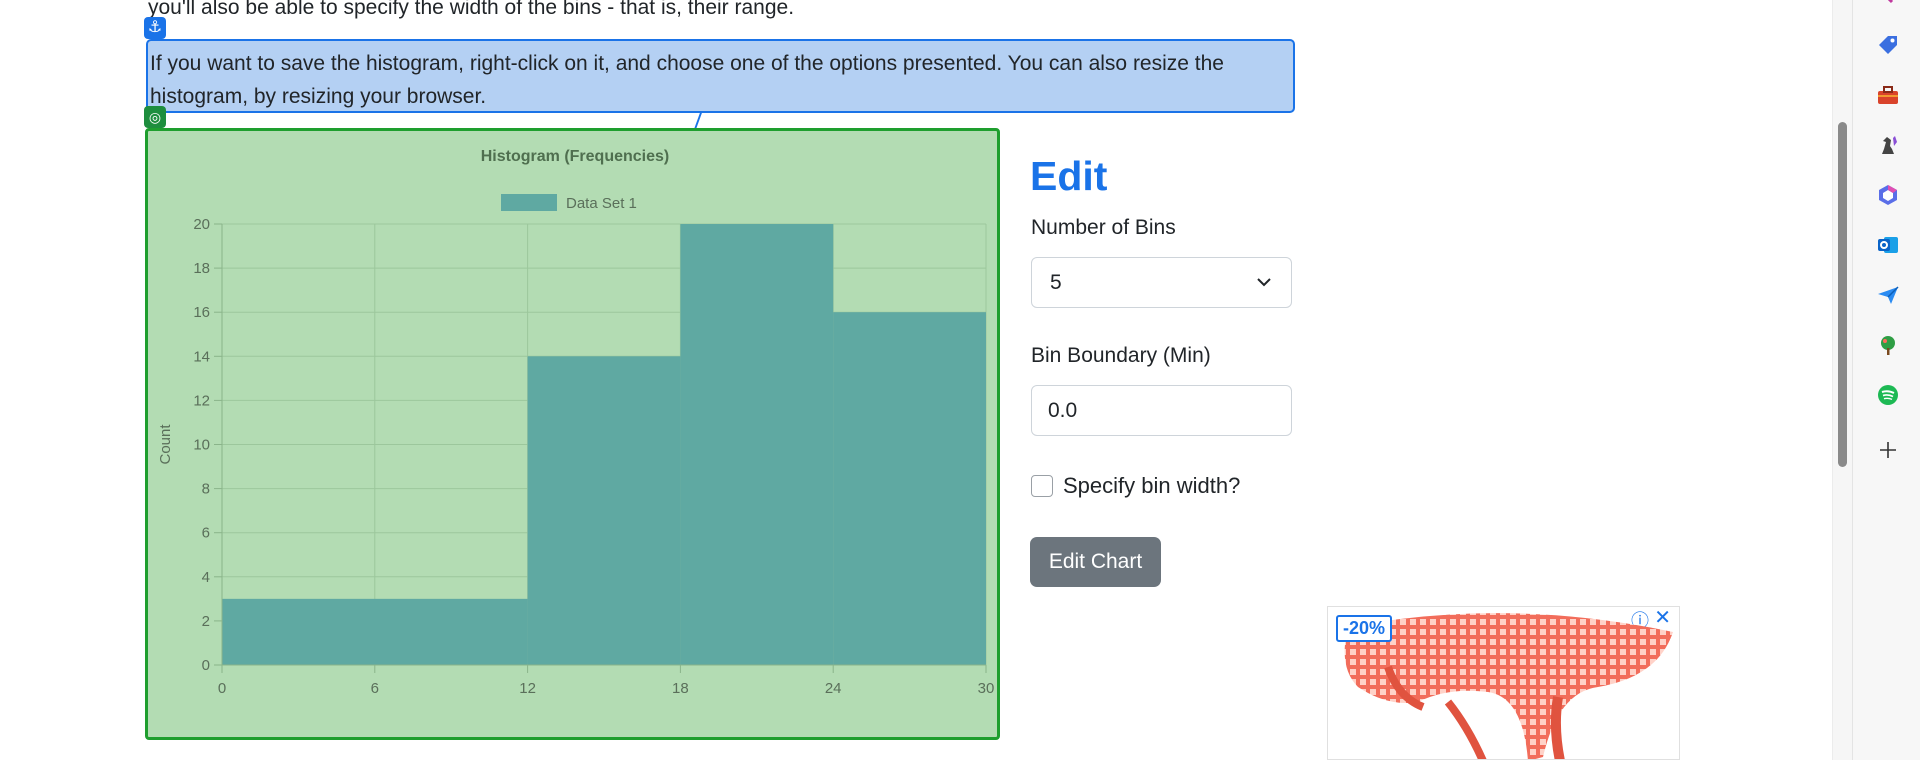 The height and width of the screenshot is (760, 1920). Describe the element at coordinates (155, 28) in the screenshot. I see `anchor-icon: ⚓` at that location.